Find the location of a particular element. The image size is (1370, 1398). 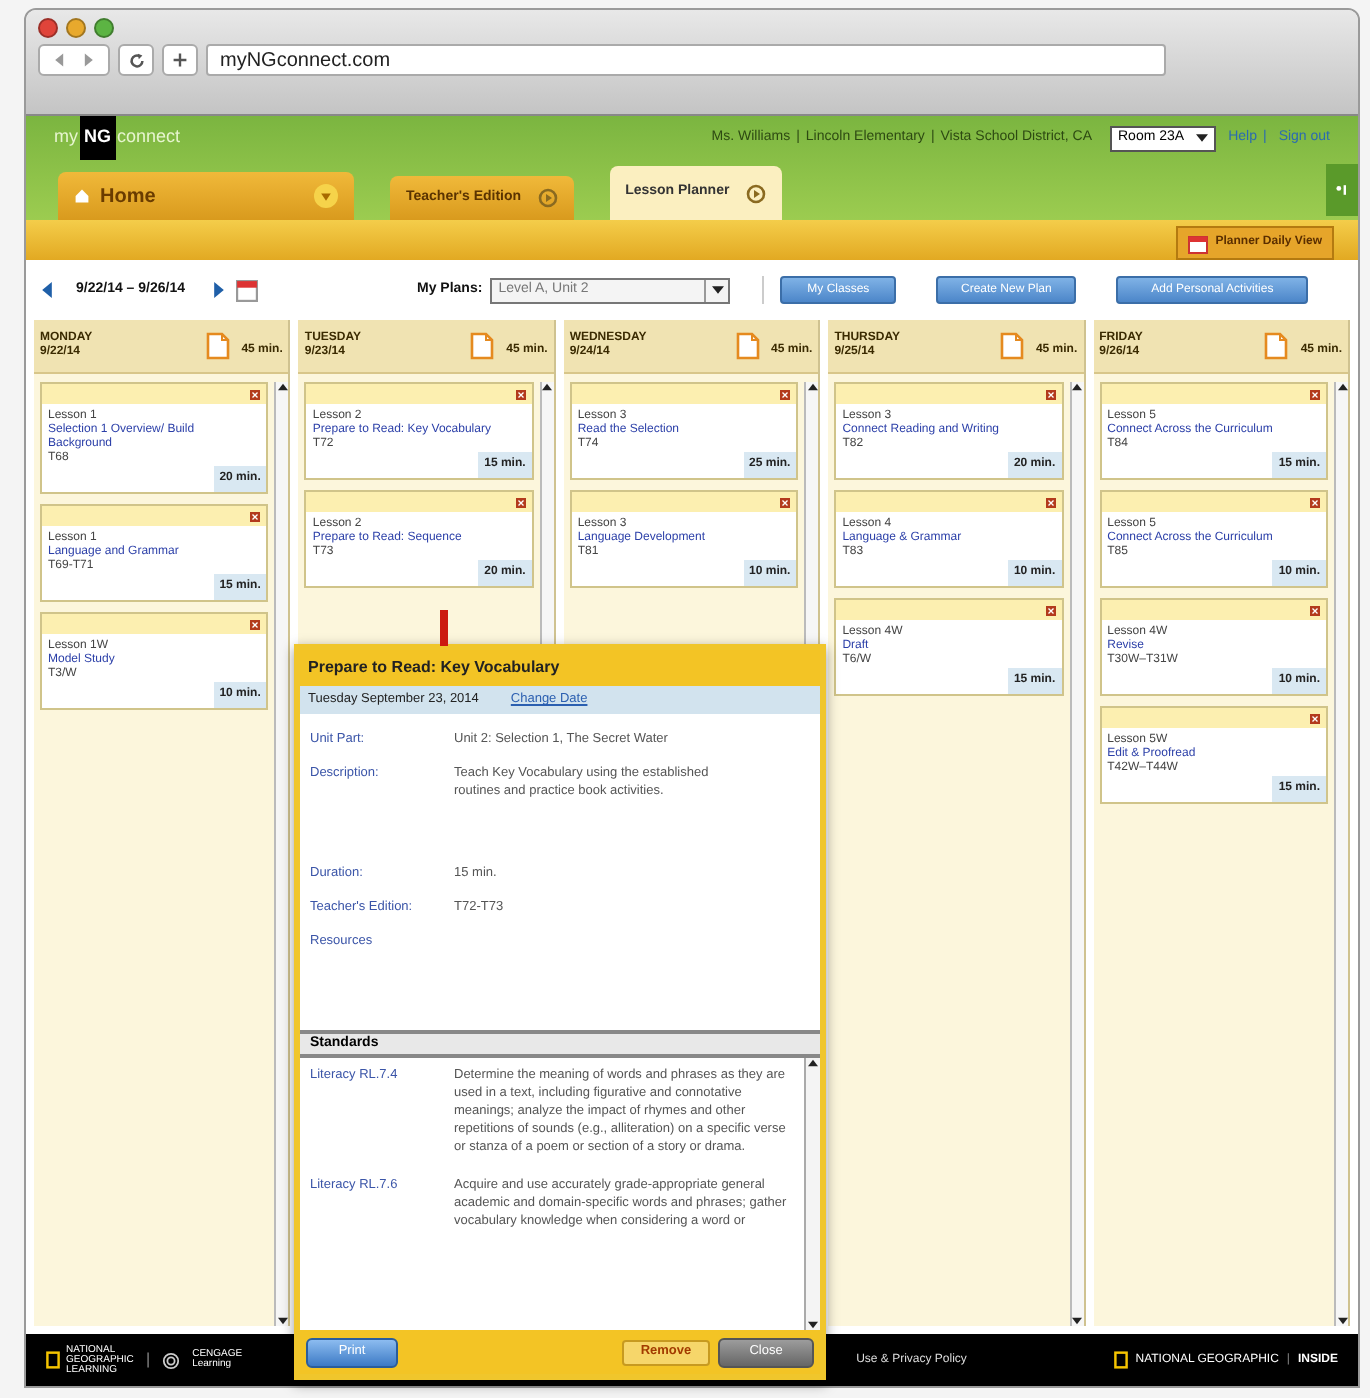

pointer-marker is located at coordinates (444, 628).